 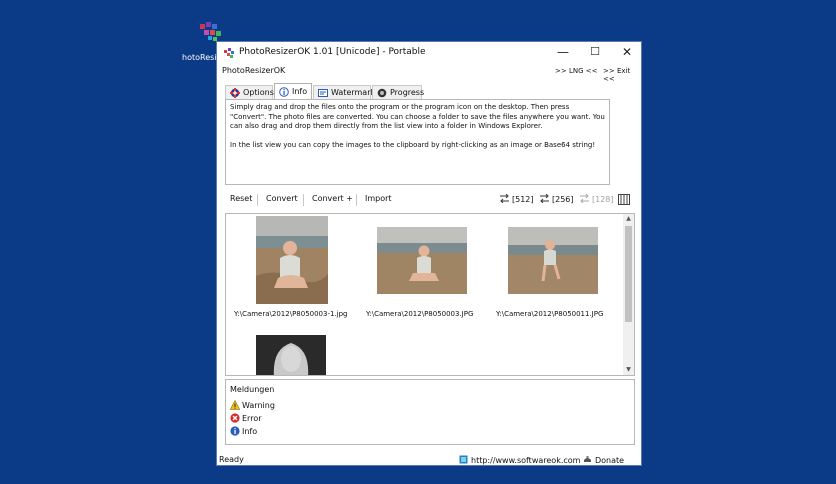 I want to click on gear-icon, so click(x=235, y=93).